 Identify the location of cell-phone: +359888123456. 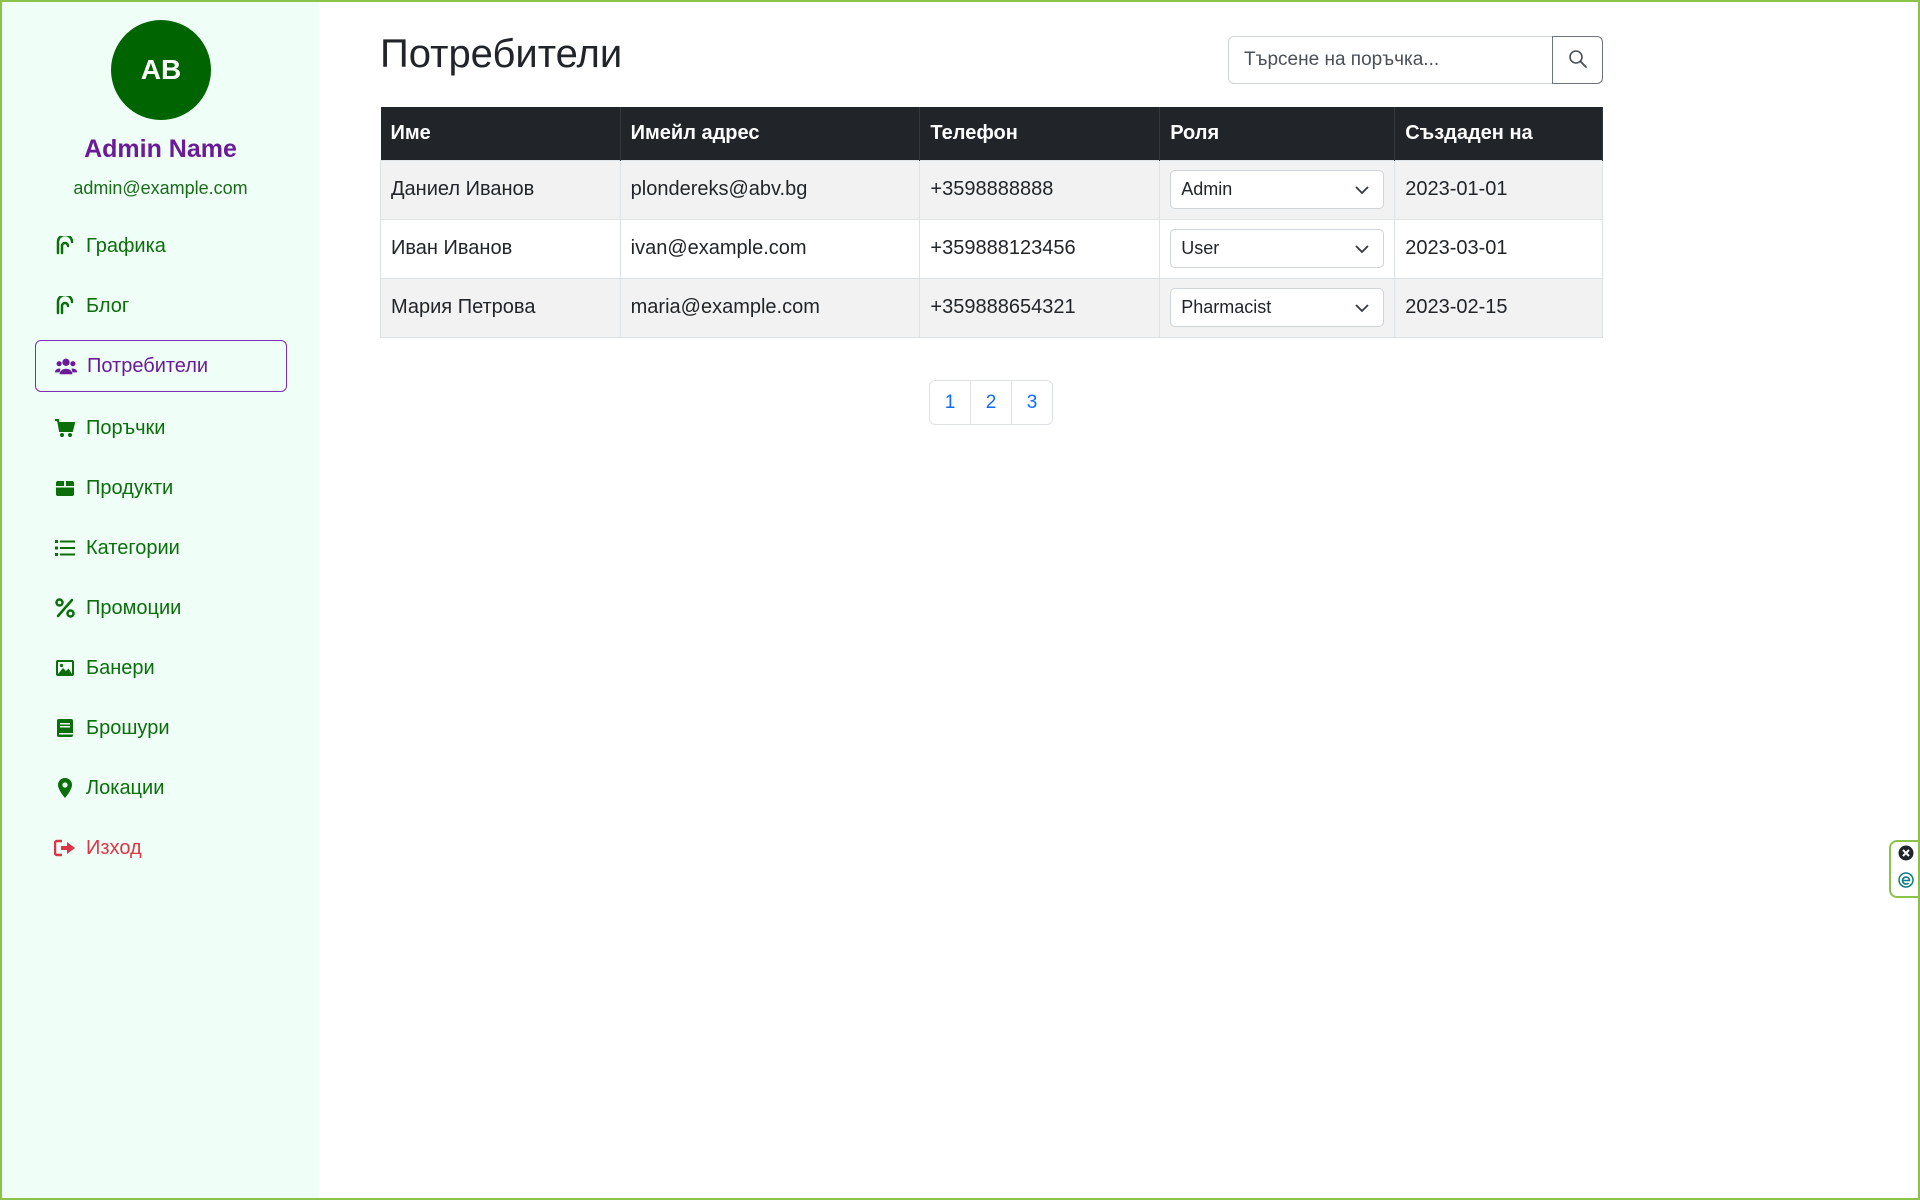
(1040, 248).